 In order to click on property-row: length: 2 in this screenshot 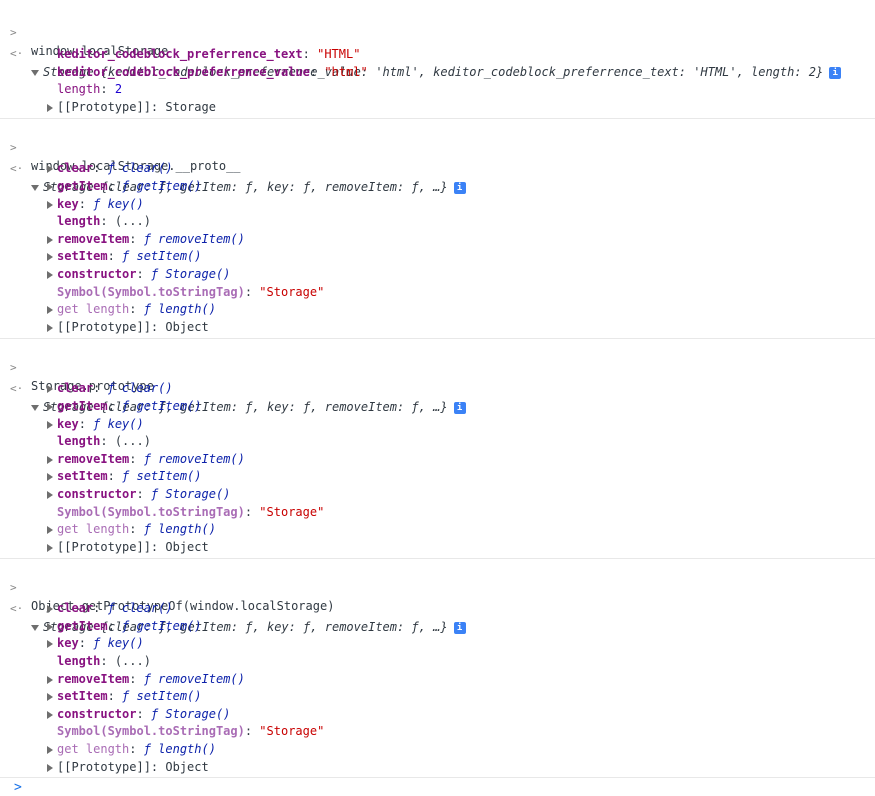, I will do `click(90, 89)`.